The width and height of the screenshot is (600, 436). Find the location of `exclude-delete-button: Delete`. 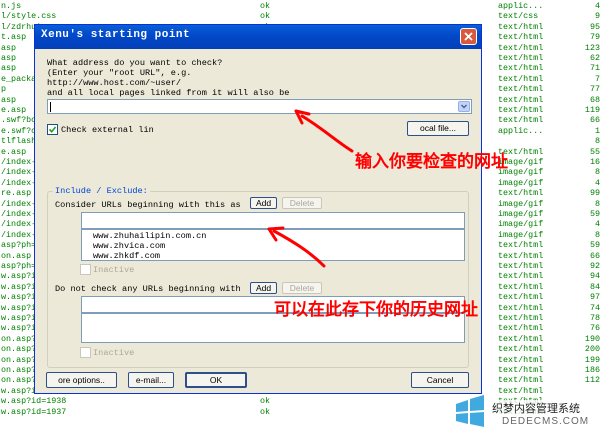

exclude-delete-button: Delete is located at coordinates (302, 288).